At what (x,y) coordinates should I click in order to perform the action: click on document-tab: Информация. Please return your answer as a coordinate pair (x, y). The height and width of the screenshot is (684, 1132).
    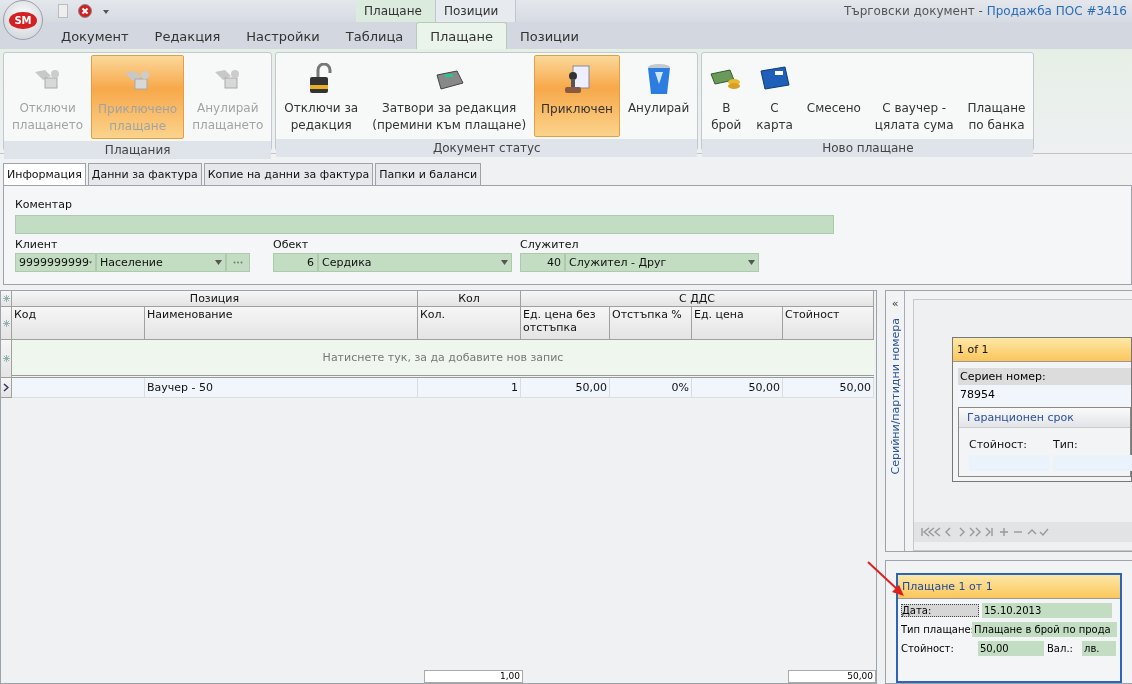
    Looking at the image, I should click on (44, 174).